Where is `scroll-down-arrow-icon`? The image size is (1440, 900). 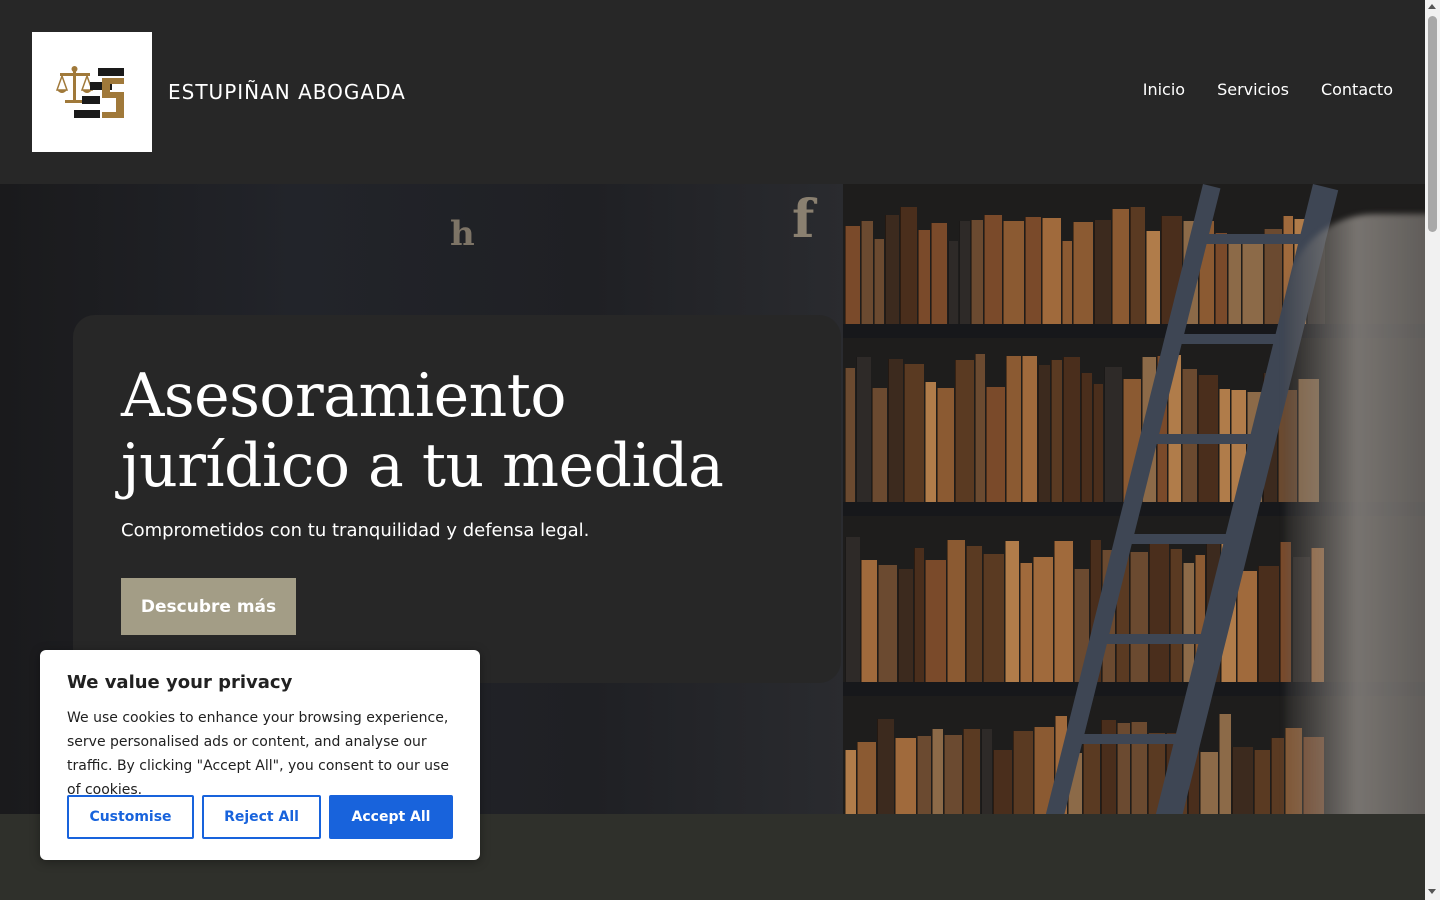
scroll-down-arrow-icon is located at coordinates (1432, 891).